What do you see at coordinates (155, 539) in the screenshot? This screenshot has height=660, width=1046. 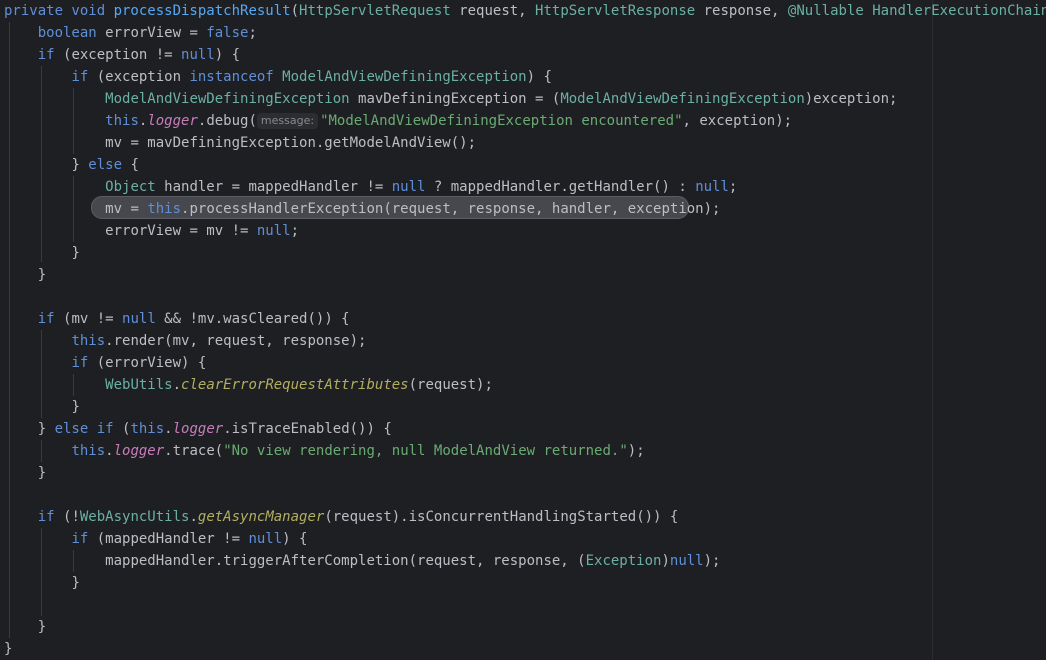 I see `code-line: if (mappedHandler != null) {` at bounding box center [155, 539].